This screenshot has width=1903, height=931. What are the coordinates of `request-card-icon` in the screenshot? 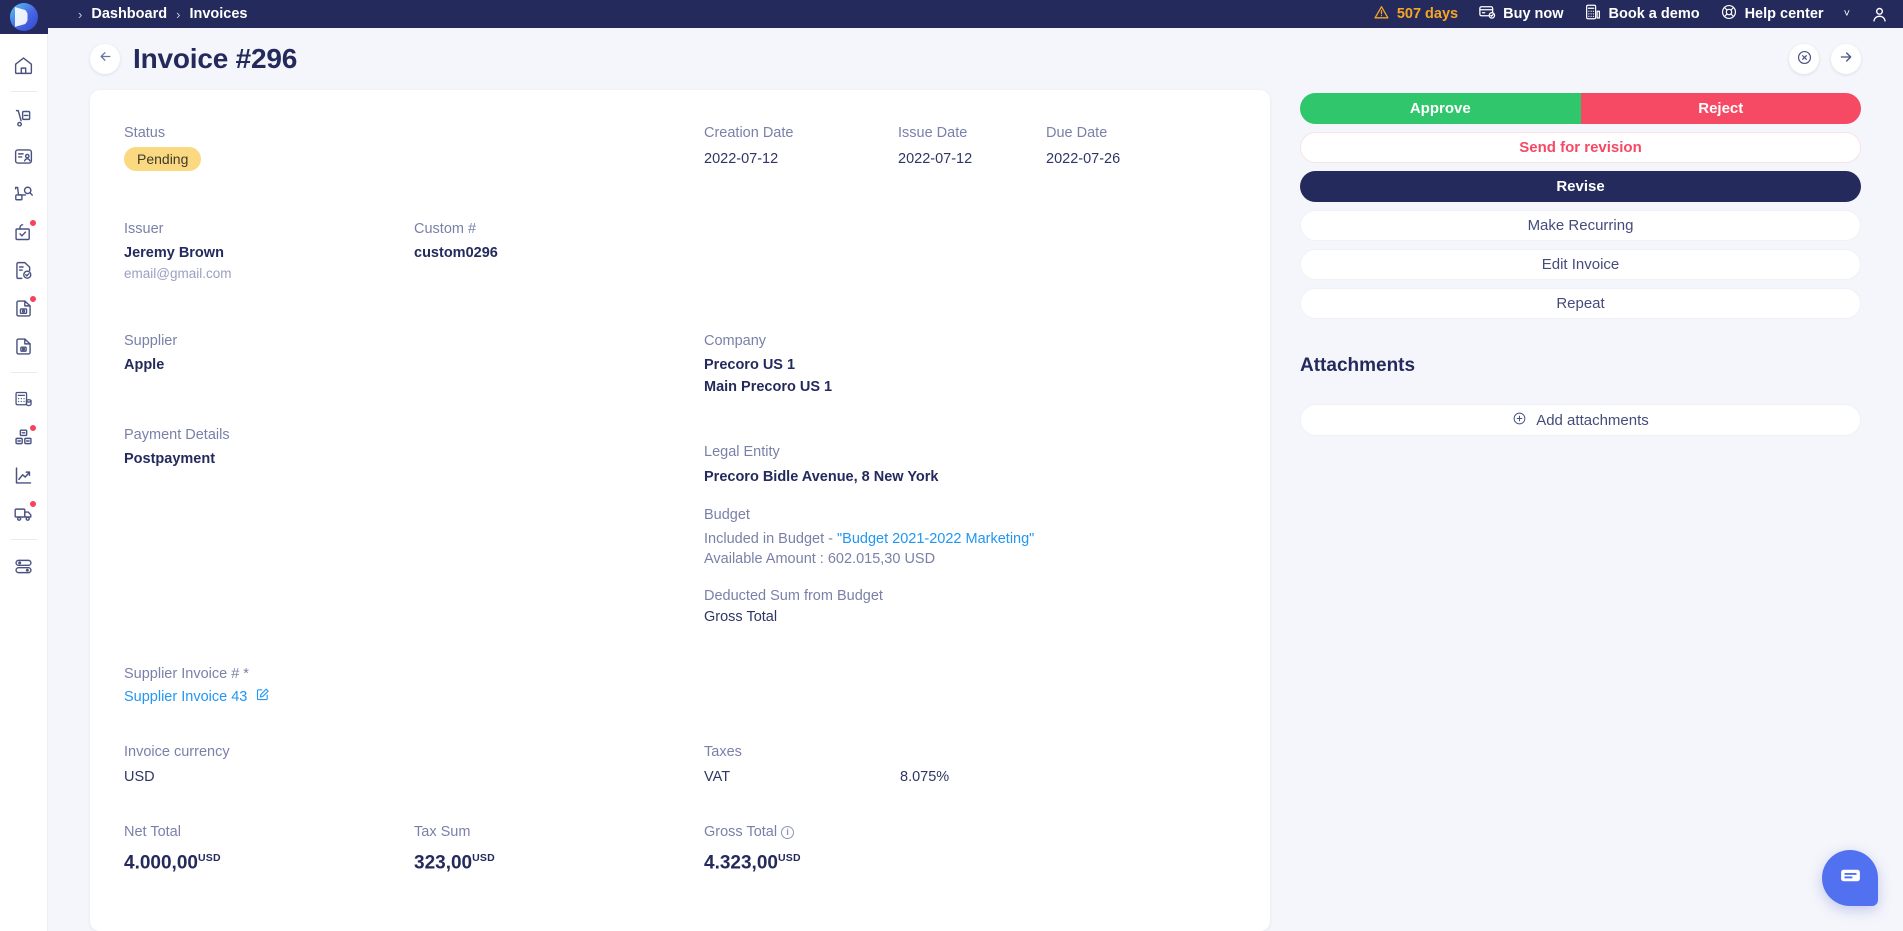 It's located at (23, 156).